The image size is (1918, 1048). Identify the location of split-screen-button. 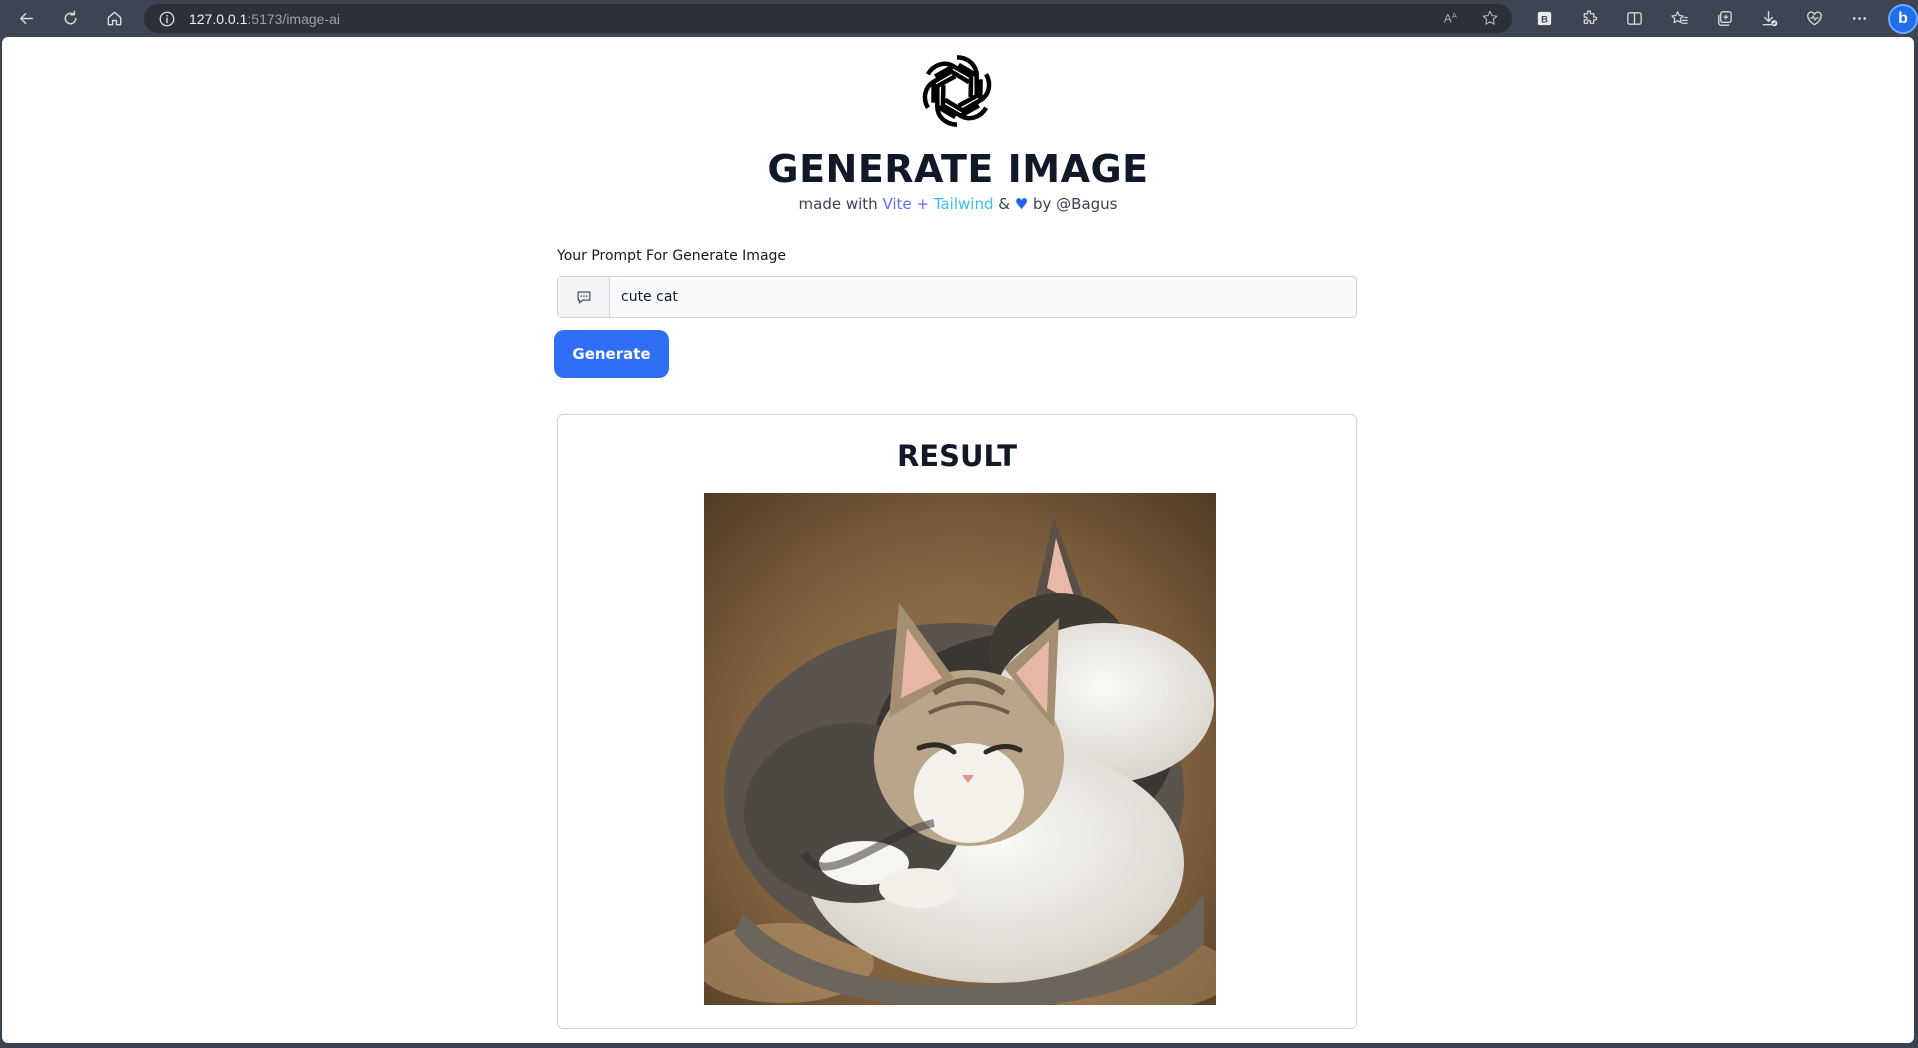
(1634, 18).